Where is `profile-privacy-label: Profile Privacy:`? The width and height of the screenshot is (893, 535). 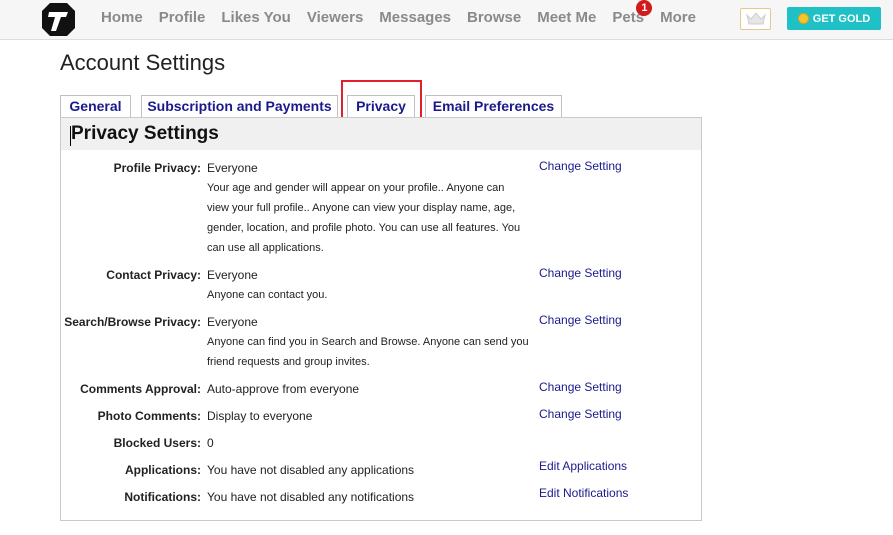
profile-privacy-label: Profile Privacy: is located at coordinates (157, 168).